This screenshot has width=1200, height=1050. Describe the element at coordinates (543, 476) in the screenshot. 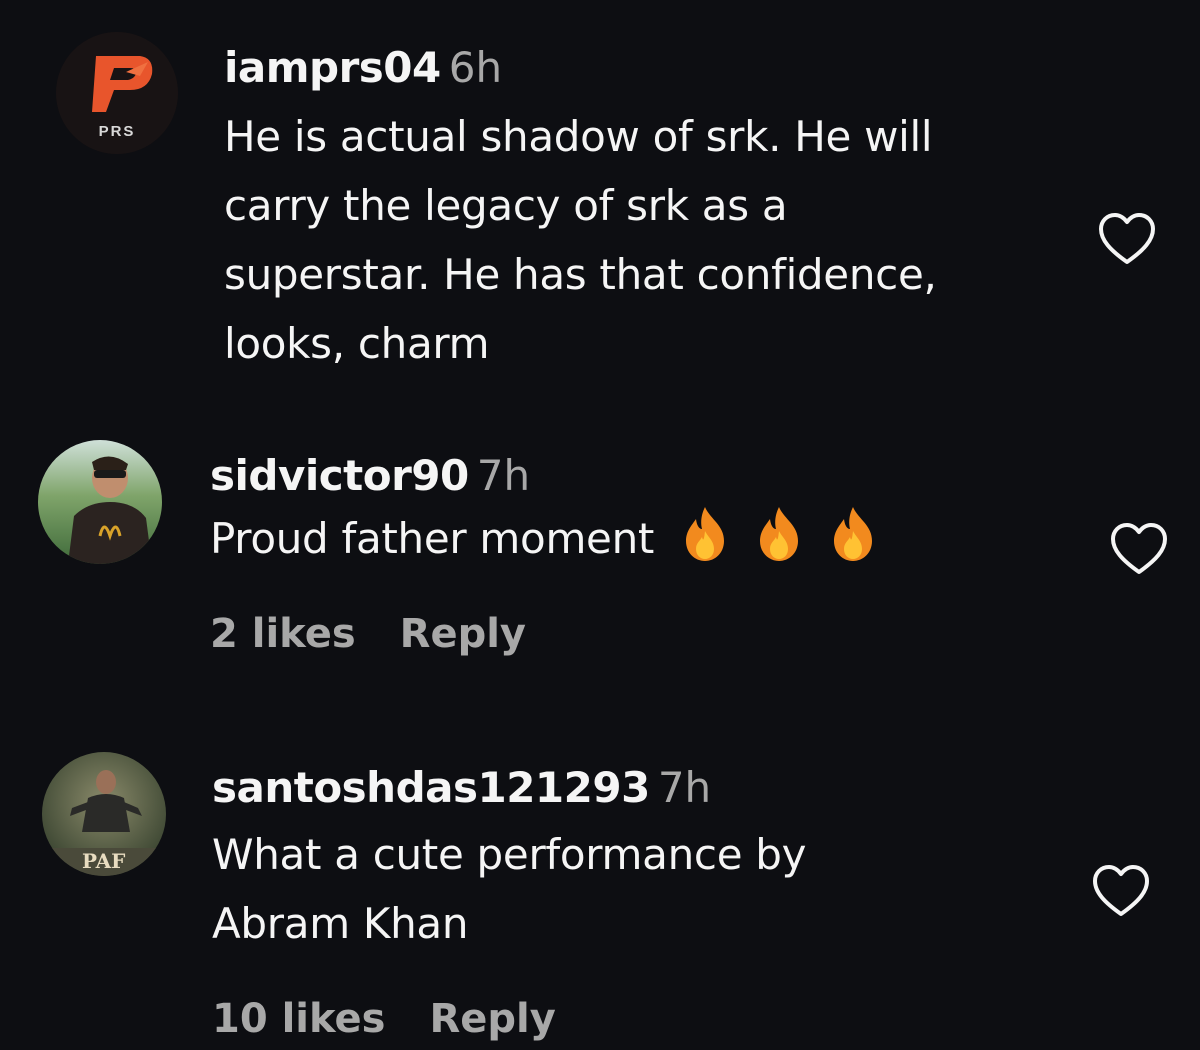

I see `comment-header: sidvictor90 7h` at that location.